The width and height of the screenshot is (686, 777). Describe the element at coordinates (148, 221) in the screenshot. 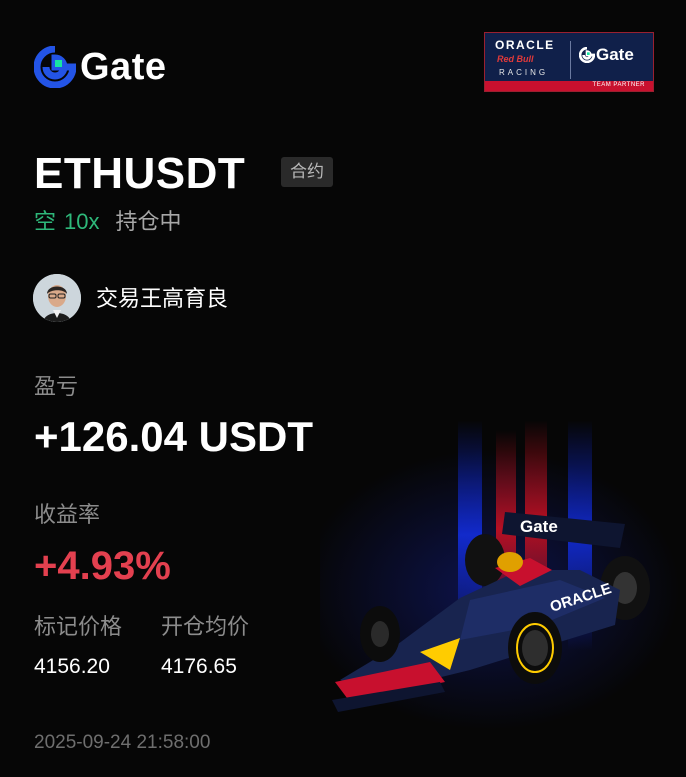

I see `position-status: 持仓中` at that location.